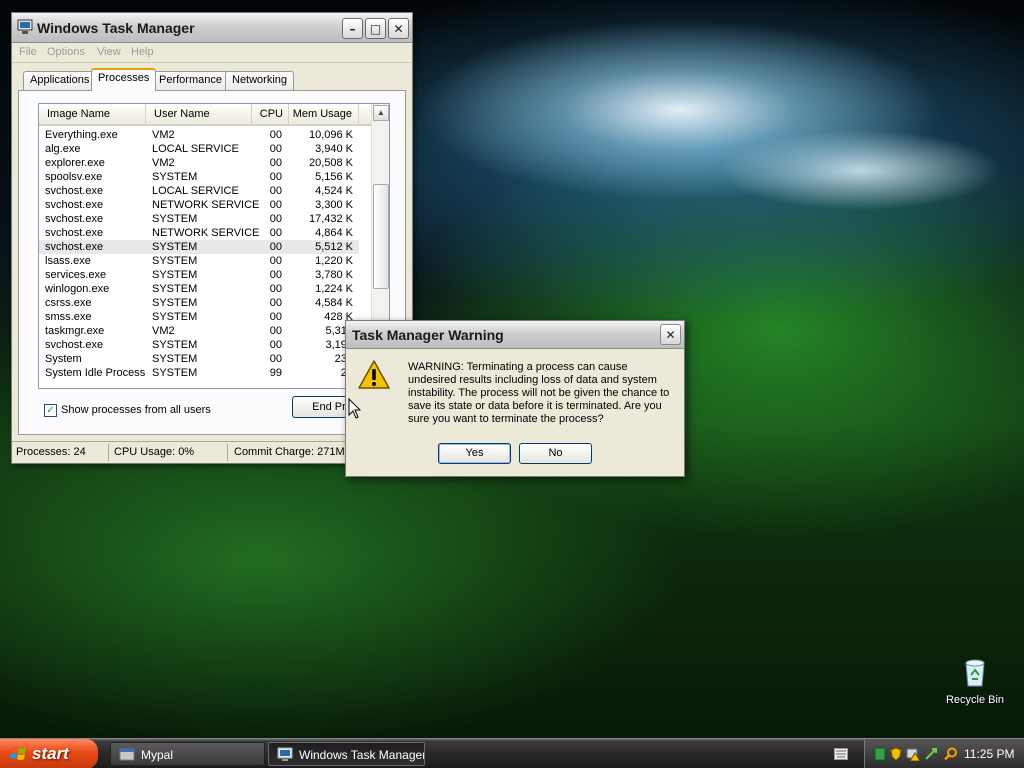 This screenshot has width=1024, height=768. I want to click on table-row: smss.exe SYSTEM 00 428 K, so click(199, 317).